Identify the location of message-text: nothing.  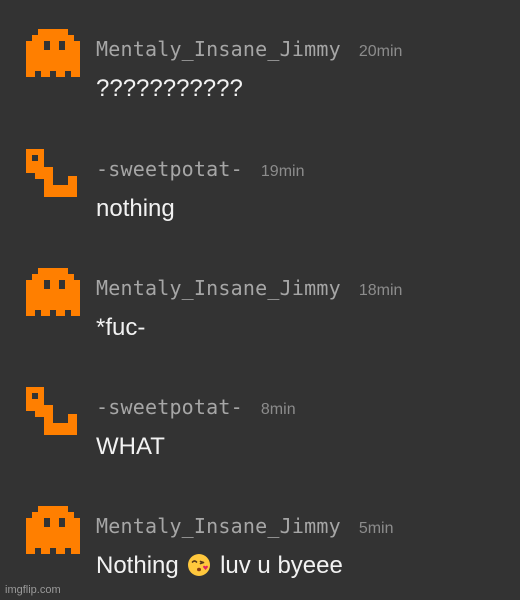
(135, 208).